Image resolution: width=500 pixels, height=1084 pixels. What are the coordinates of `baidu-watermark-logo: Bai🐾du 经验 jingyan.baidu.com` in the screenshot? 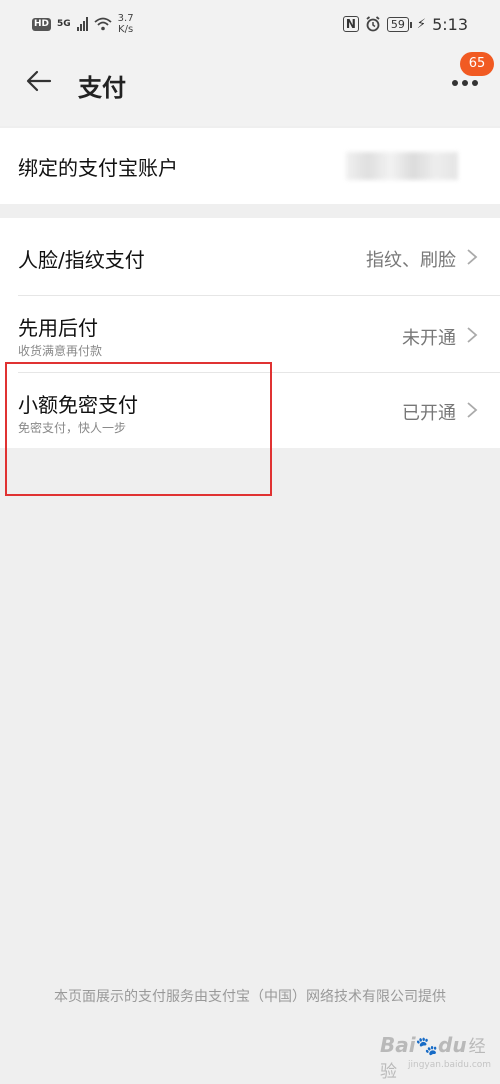 It's located at (436, 1057).